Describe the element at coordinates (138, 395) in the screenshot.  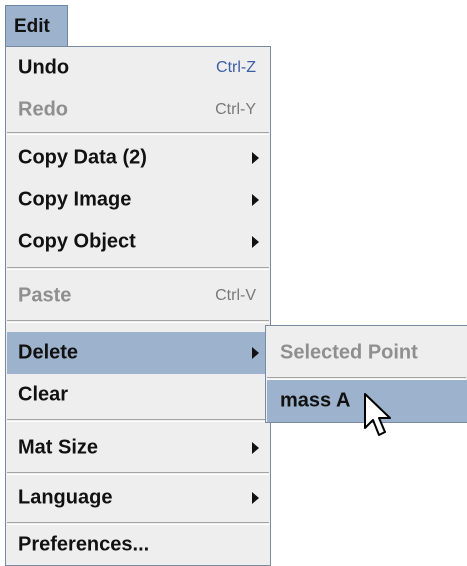
I see `menu-item-clear: Clear` at that location.